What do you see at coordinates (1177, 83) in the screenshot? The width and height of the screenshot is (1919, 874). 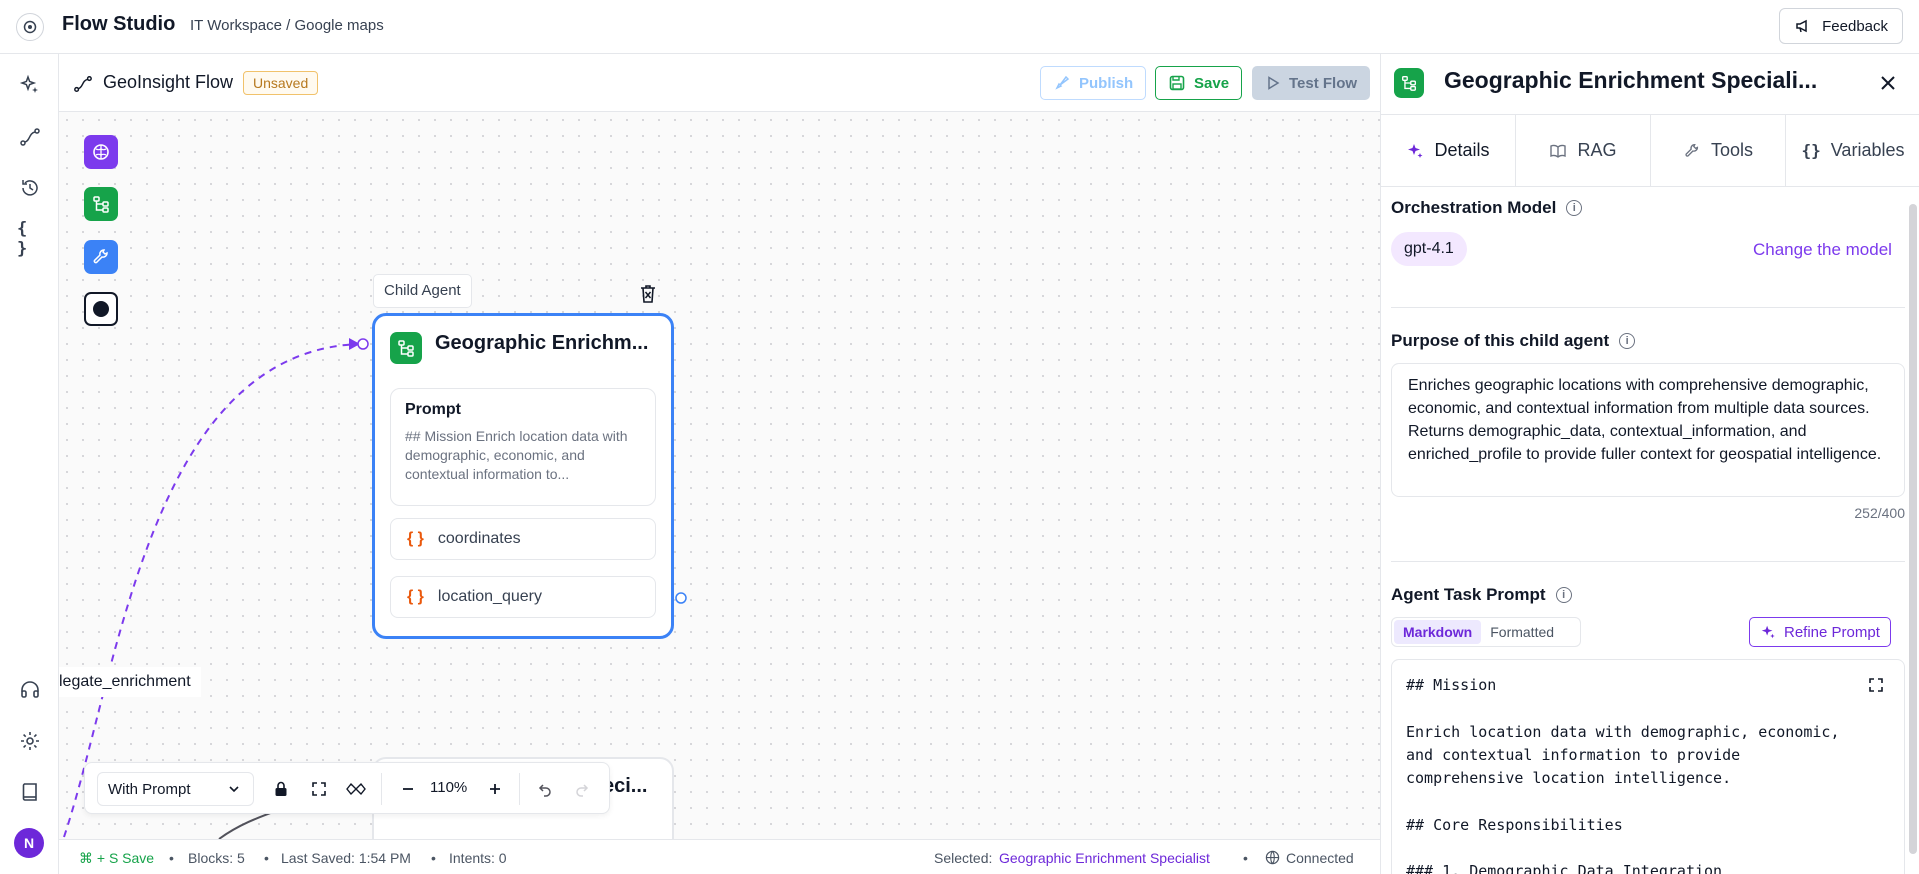 I see `save-icon` at bounding box center [1177, 83].